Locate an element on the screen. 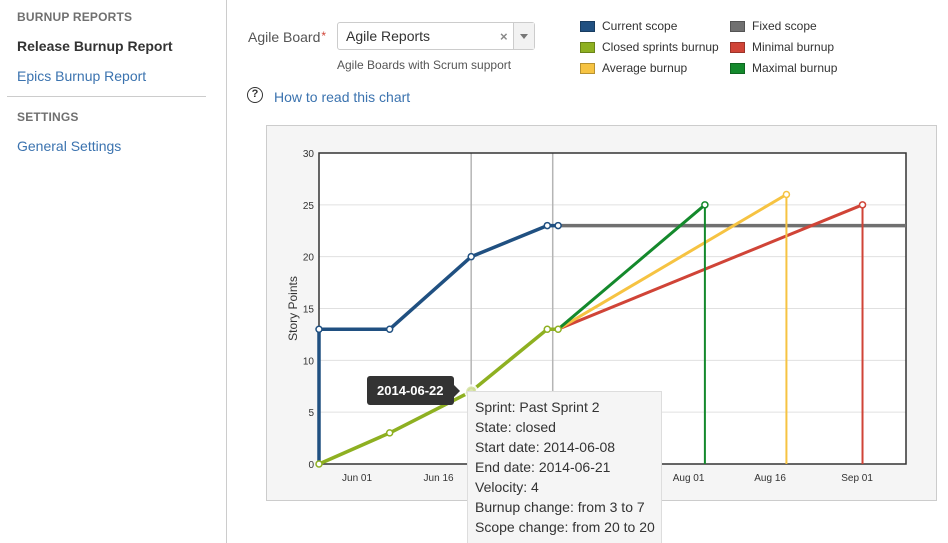 The width and height of the screenshot is (948, 543). dropdown-arrow-icon is located at coordinates (523, 36).